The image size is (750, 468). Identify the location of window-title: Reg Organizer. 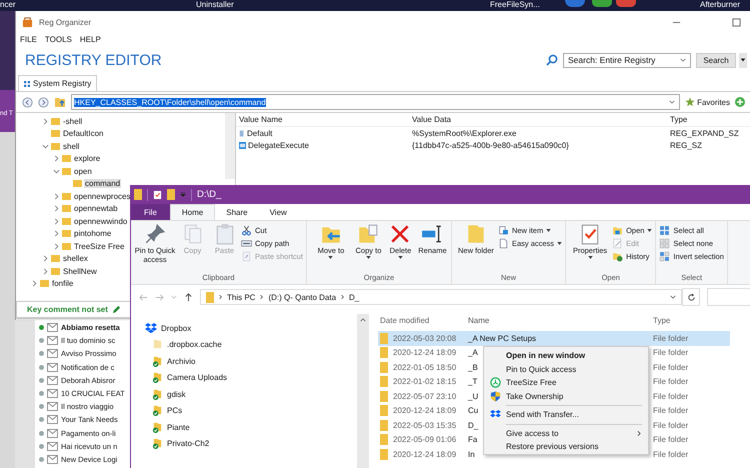
(65, 22).